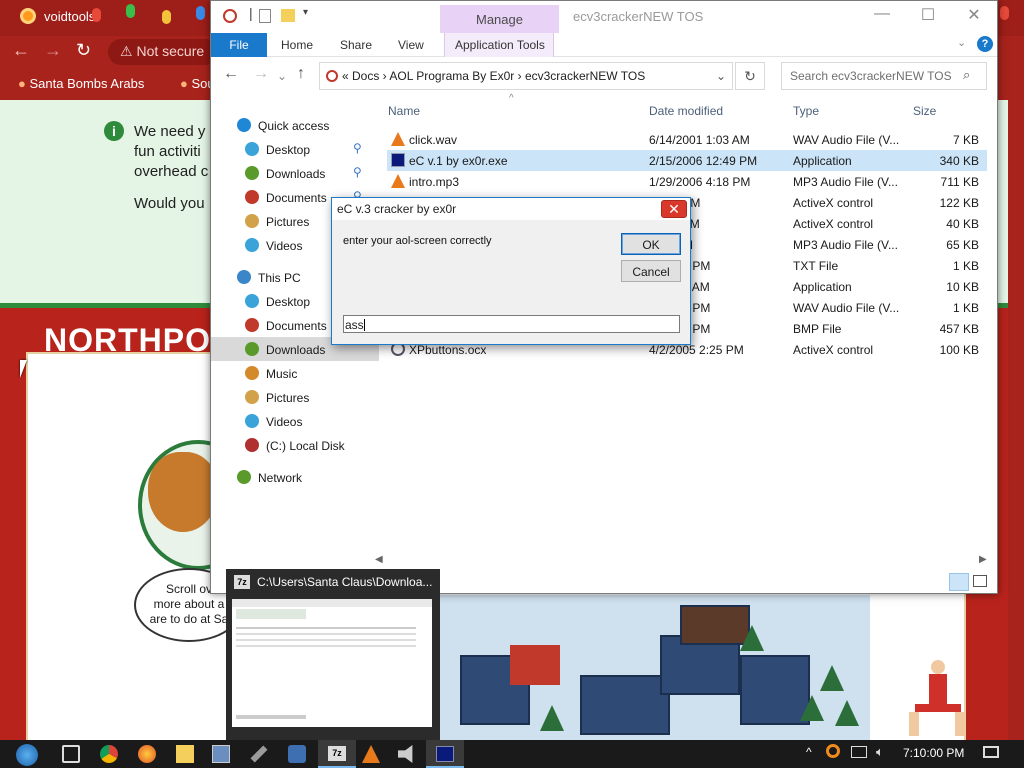 The width and height of the screenshot is (1024, 768). What do you see at coordinates (265, 16) in the screenshot?
I see `properties-icon` at bounding box center [265, 16].